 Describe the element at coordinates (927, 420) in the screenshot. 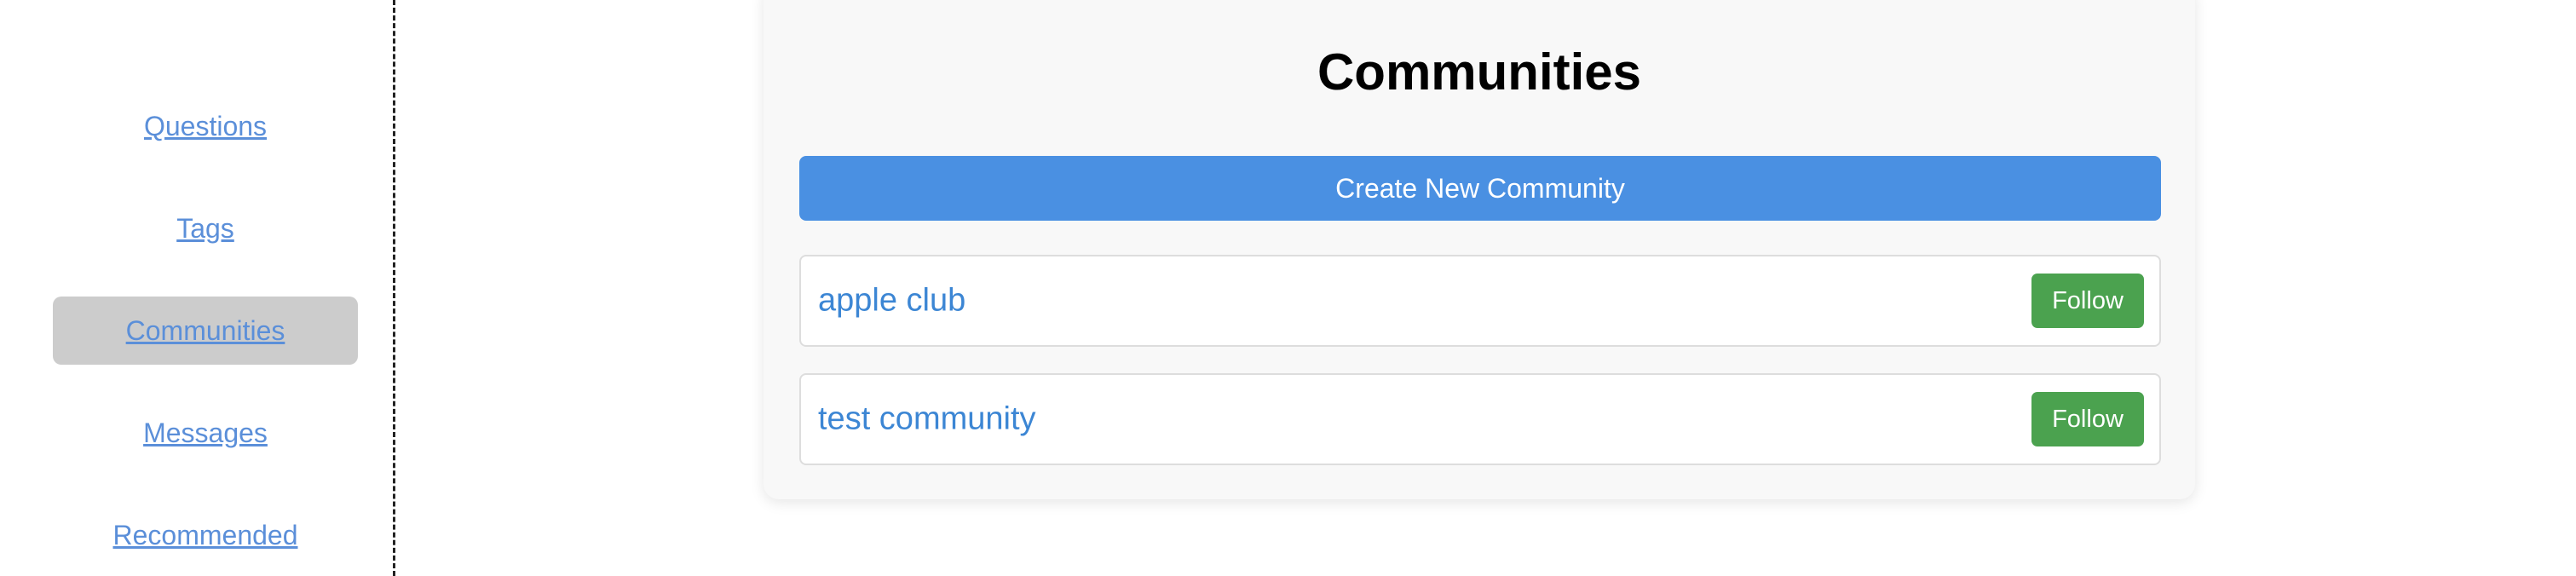

I see `community-name-link: test community` at that location.